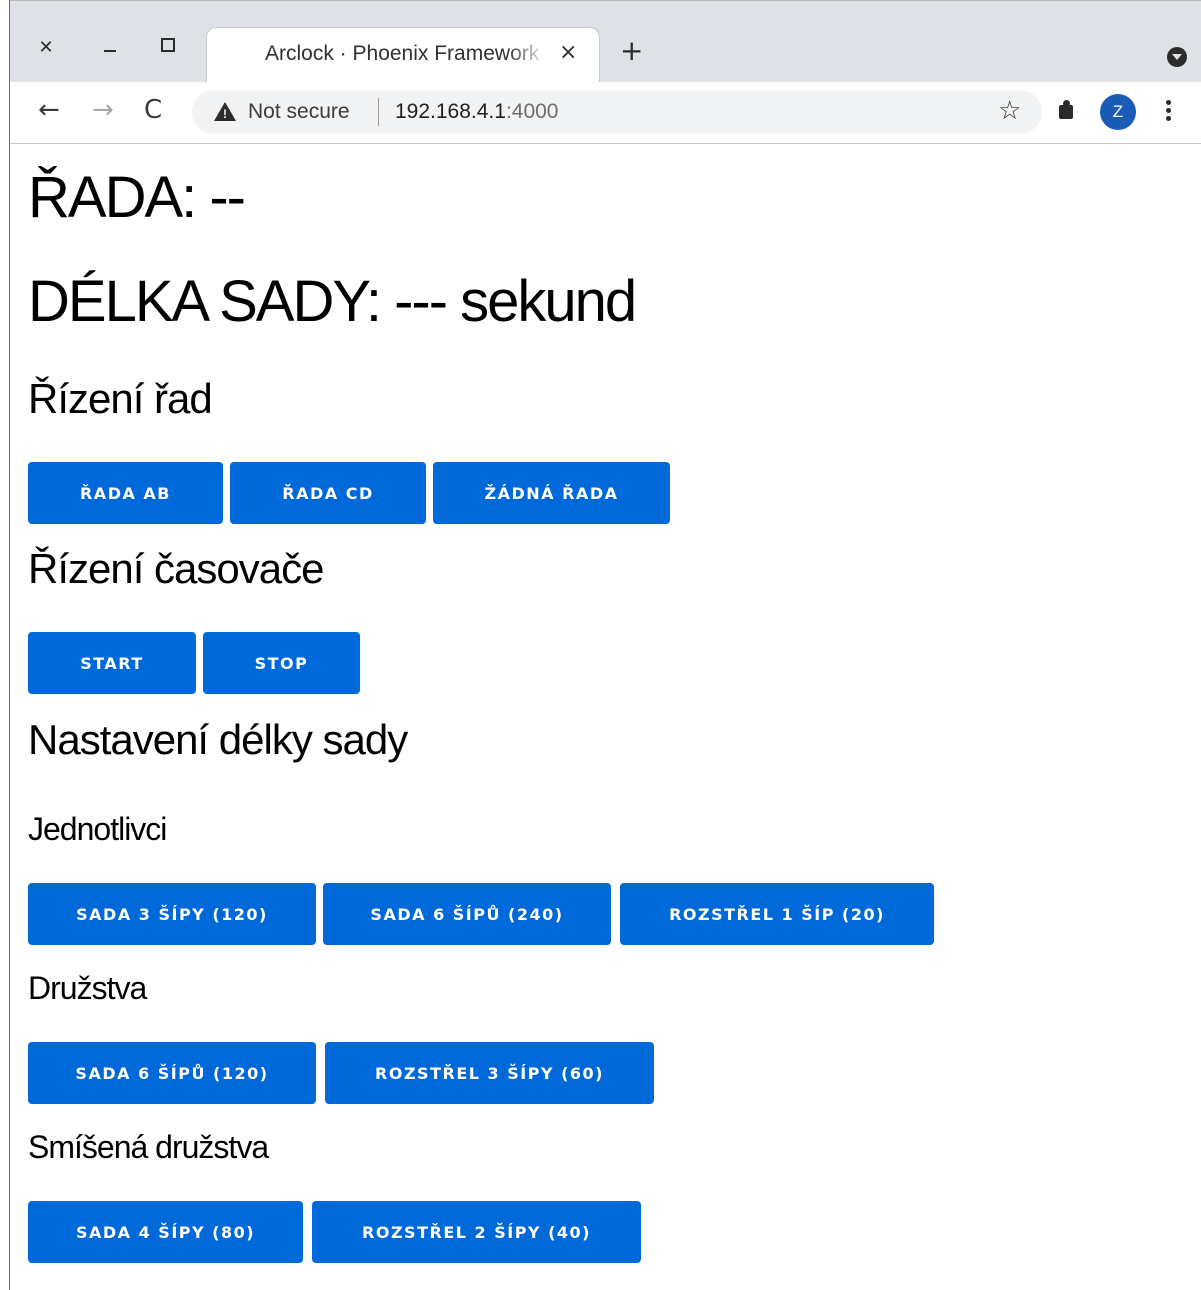 The width and height of the screenshot is (1201, 1290). What do you see at coordinates (110, 51) in the screenshot?
I see `window-minimize-icon` at bounding box center [110, 51].